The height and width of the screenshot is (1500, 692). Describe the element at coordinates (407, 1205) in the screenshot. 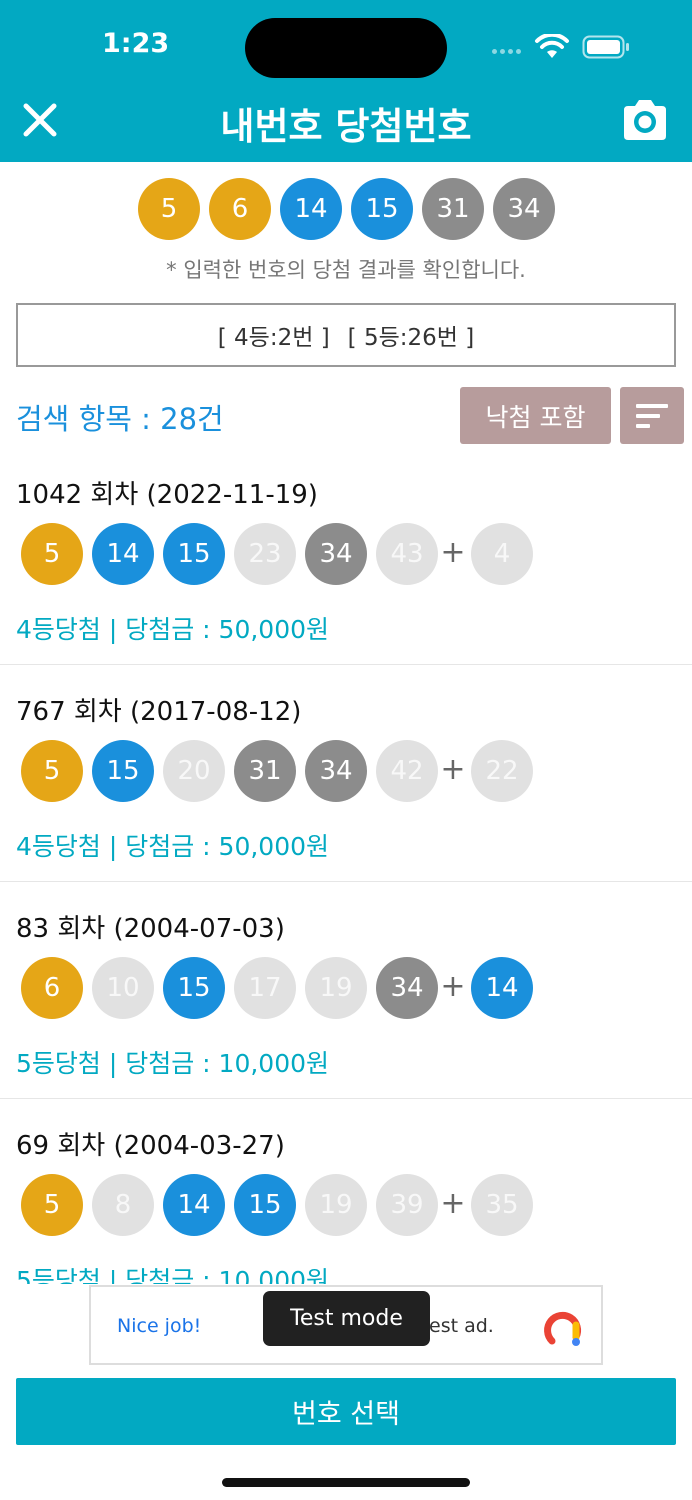

I see `number-ball: 39` at that location.